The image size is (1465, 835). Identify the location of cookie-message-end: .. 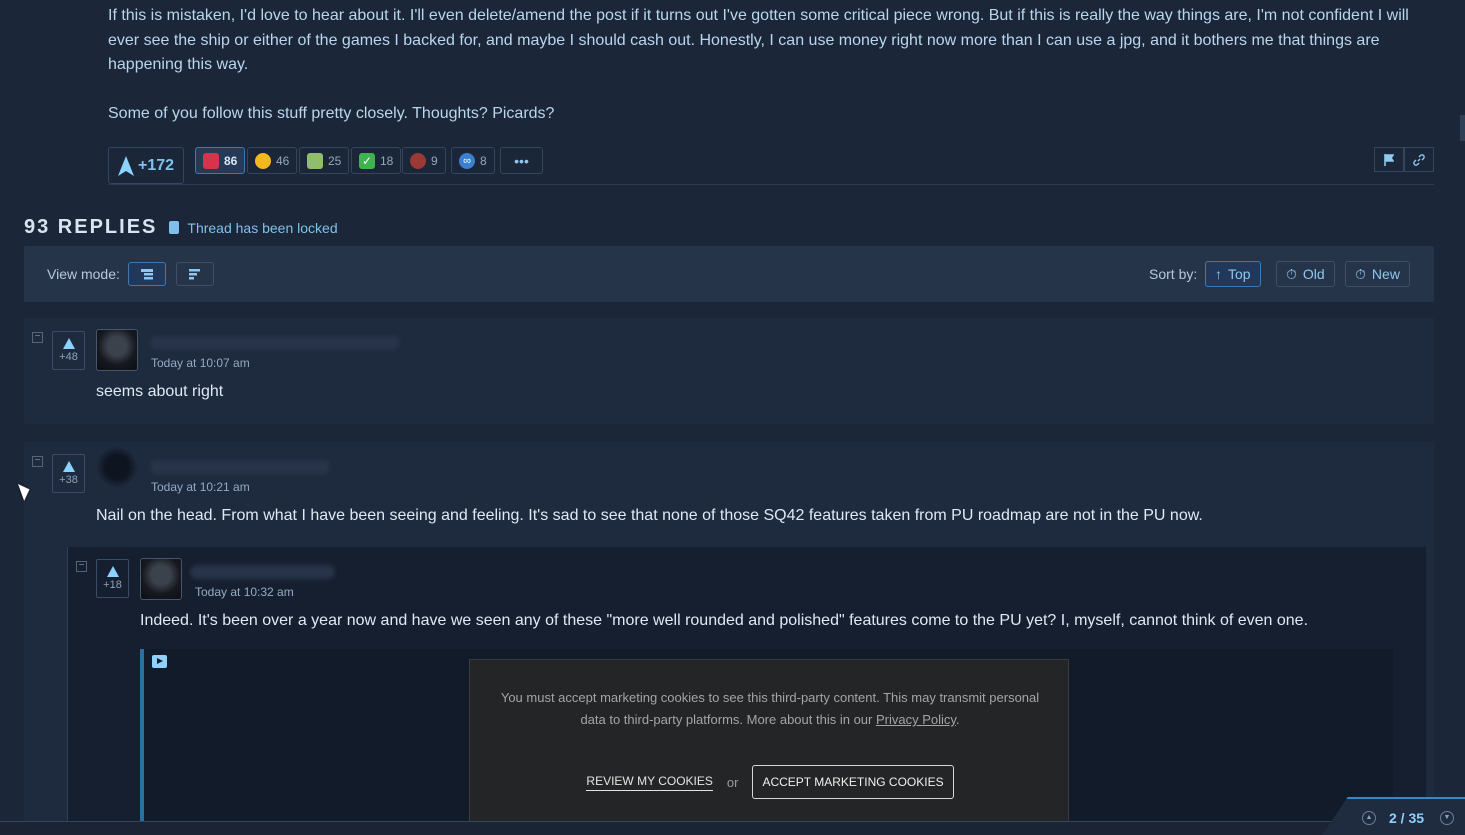
(957, 719).